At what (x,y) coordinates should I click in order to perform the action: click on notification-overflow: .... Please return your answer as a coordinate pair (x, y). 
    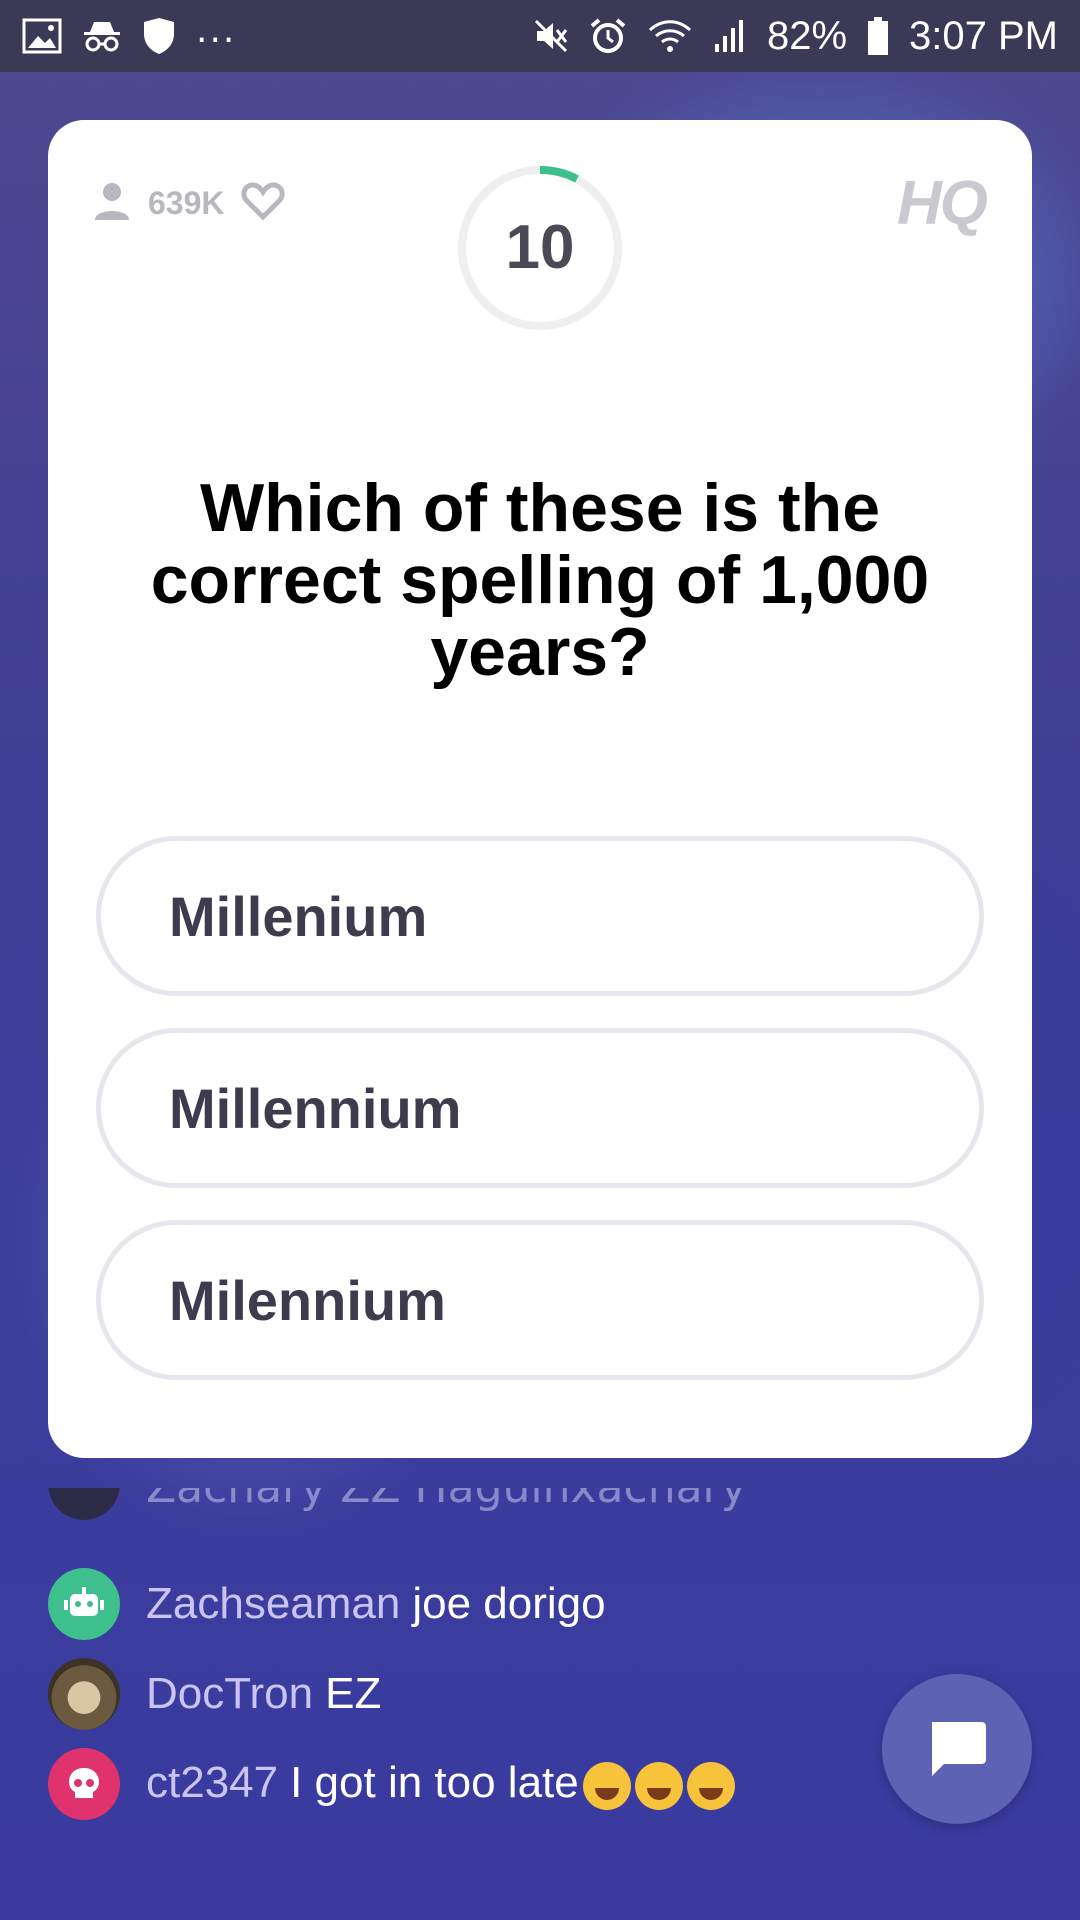
    Looking at the image, I should click on (216, 30).